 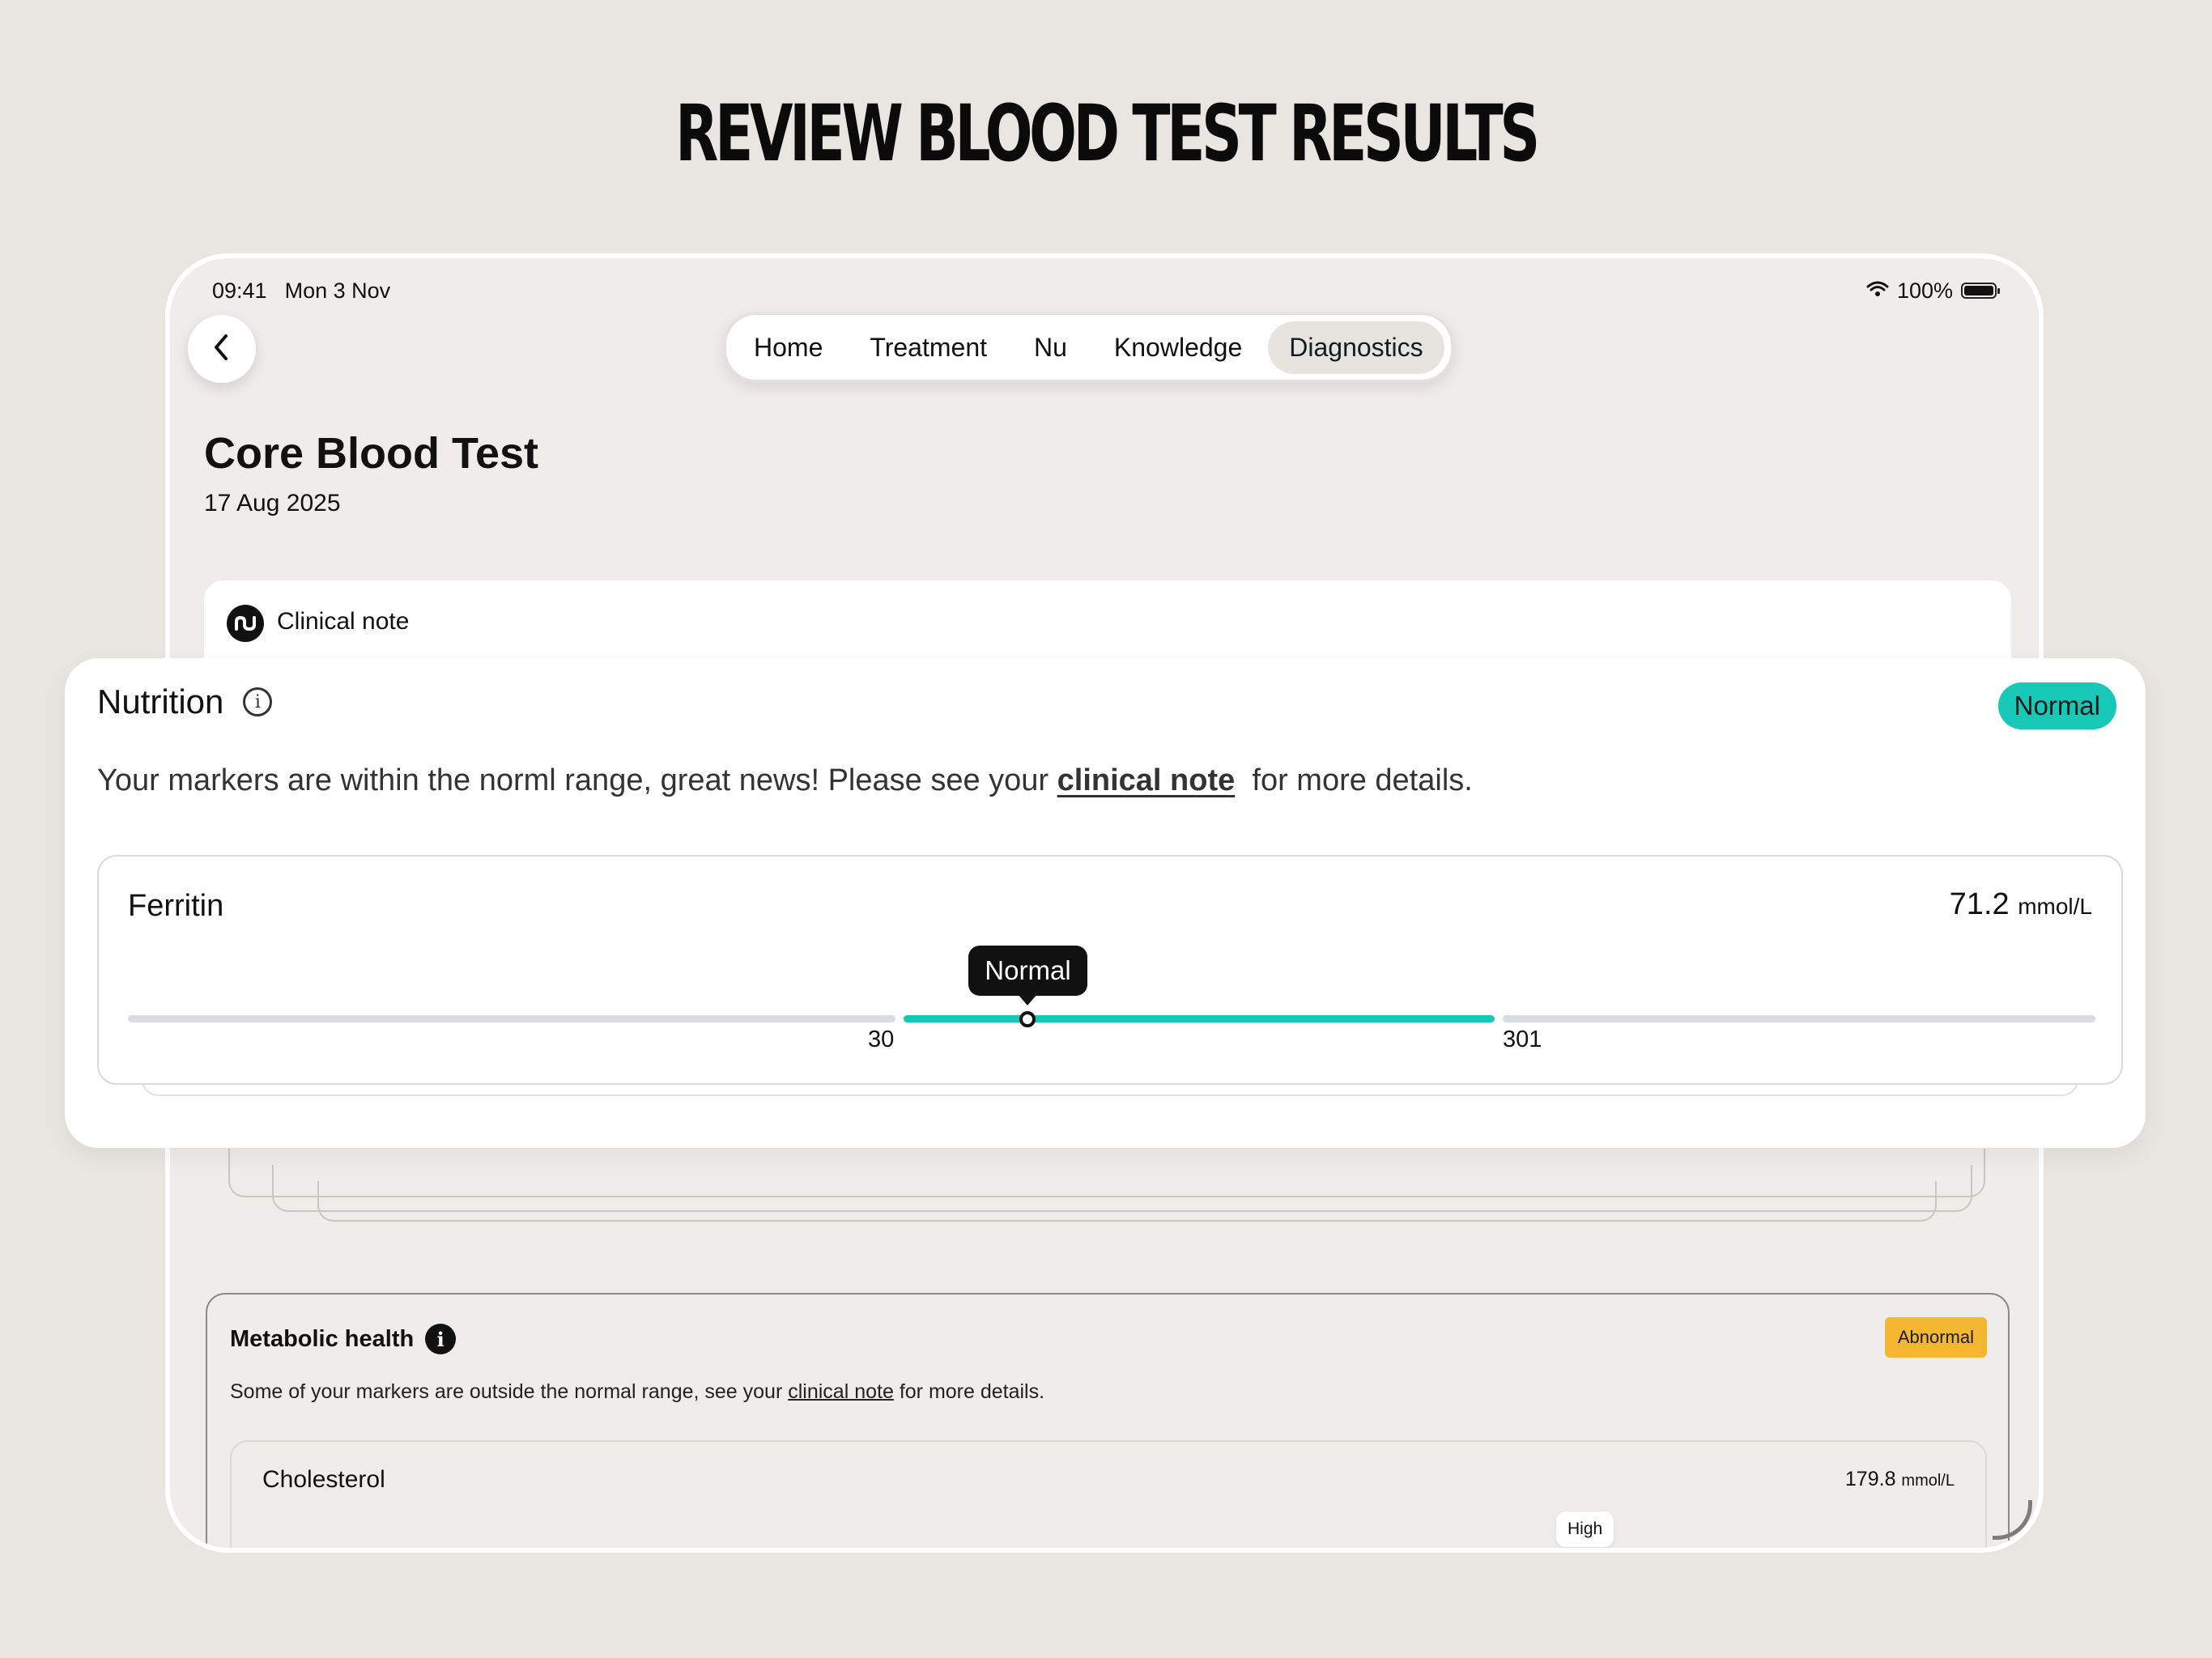 I want to click on nutrition-title: Nutrition i, so click(x=185, y=701).